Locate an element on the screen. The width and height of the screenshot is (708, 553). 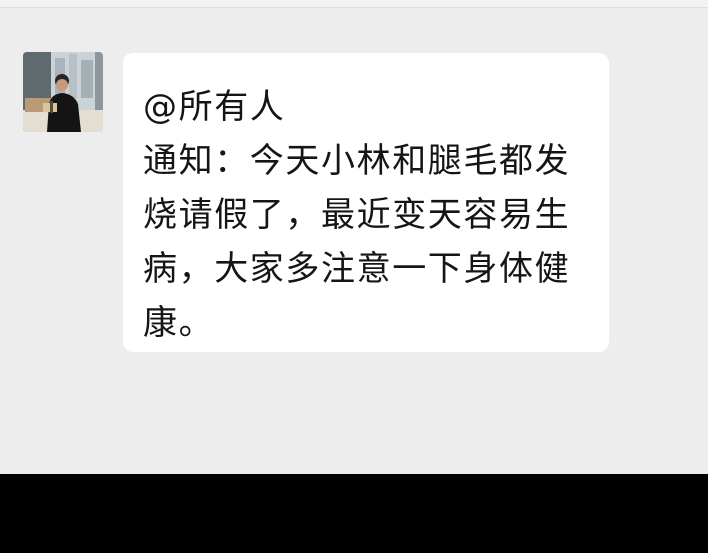
top-divider is located at coordinates (354, 4).